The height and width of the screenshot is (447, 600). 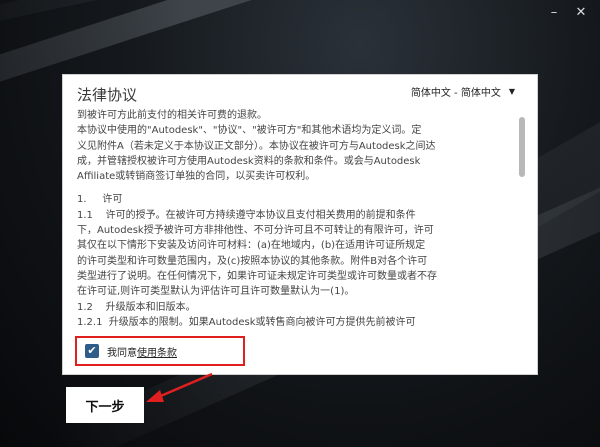 What do you see at coordinates (455, 93) in the screenshot?
I see `language-select-value: 简体中文 - 简体中文` at bounding box center [455, 93].